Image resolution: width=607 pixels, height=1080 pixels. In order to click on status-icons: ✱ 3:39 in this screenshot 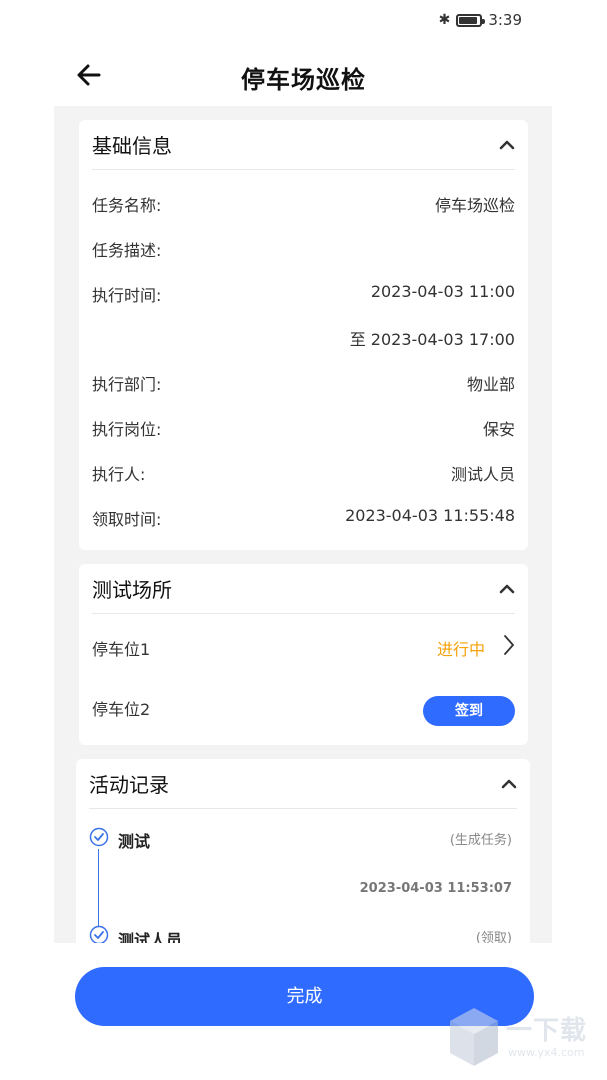, I will do `click(480, 20)`.